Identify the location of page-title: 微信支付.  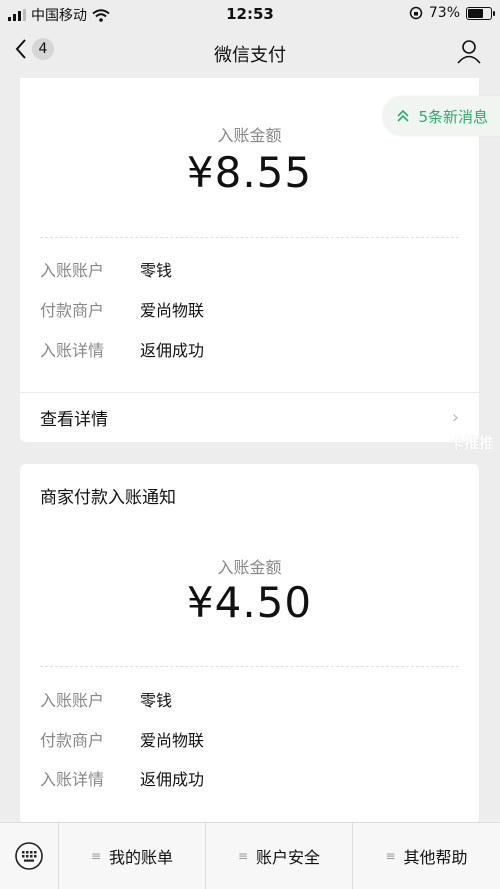
(250, 55).